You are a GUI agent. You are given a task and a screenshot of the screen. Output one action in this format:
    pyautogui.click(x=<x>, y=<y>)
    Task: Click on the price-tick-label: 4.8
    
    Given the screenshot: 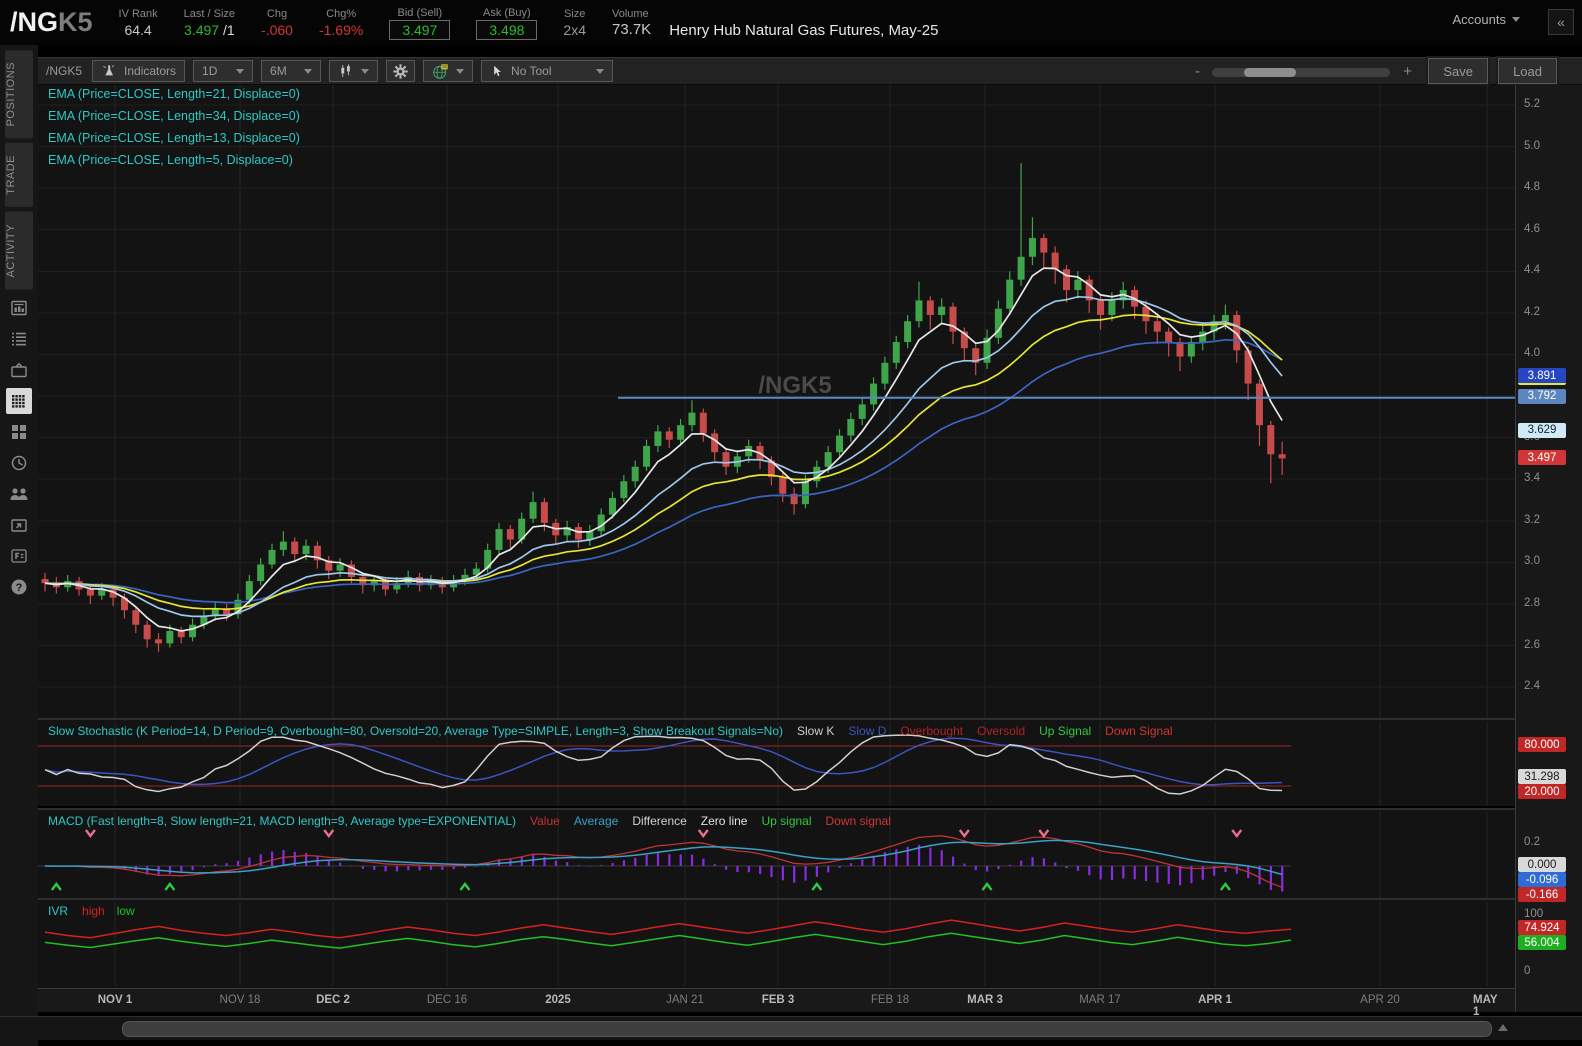 What is the action you would take?
    pyautogui.click(x=1532, y=187)
    